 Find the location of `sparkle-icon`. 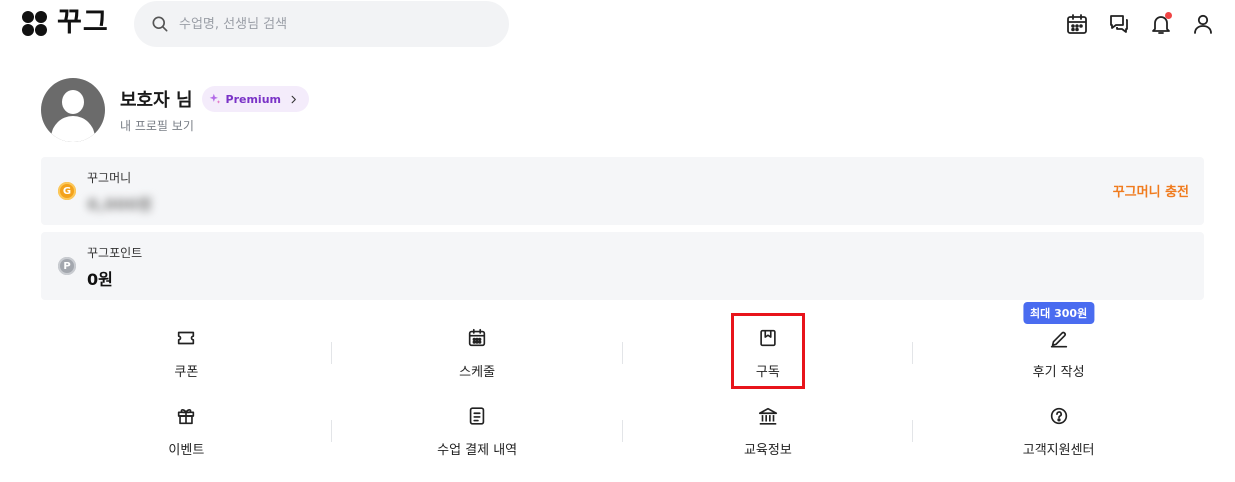

sparkle-icon is located at coordinates (214, 98).